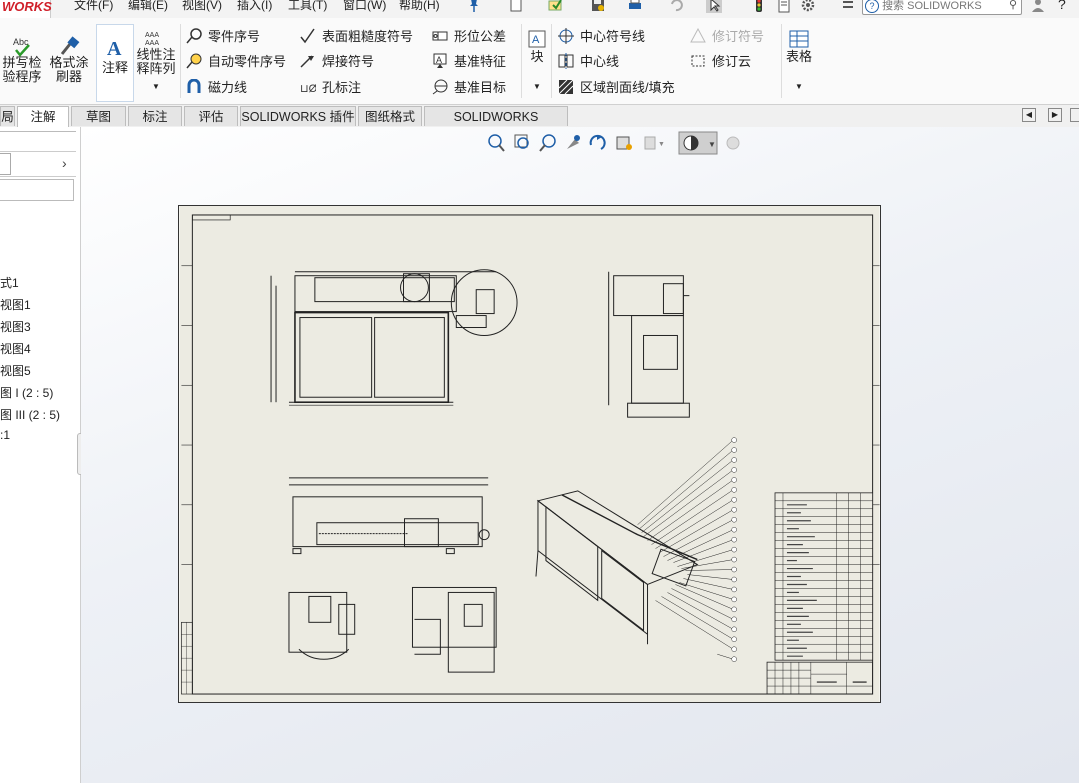  I want to click on tree-item-detail-i: 图 I (2 : 5), so click(26, 392).